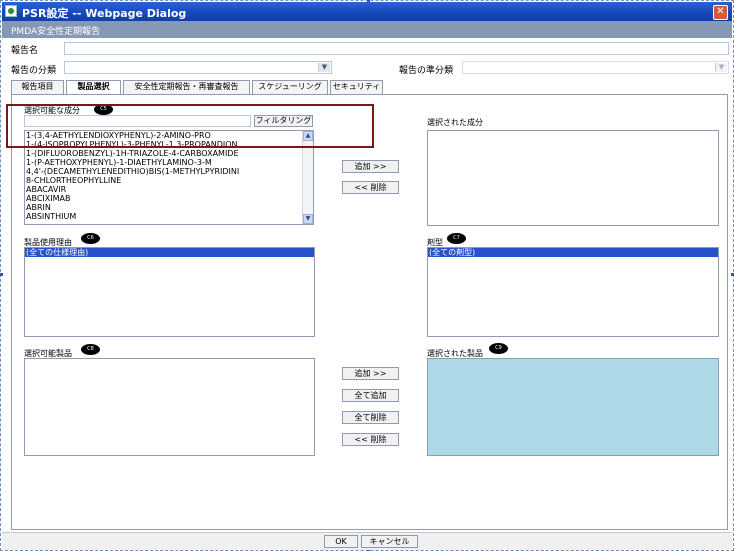 The width and height of the screenshot is (734, 551). I want to click on ok-button: OK, so click(341, 541).